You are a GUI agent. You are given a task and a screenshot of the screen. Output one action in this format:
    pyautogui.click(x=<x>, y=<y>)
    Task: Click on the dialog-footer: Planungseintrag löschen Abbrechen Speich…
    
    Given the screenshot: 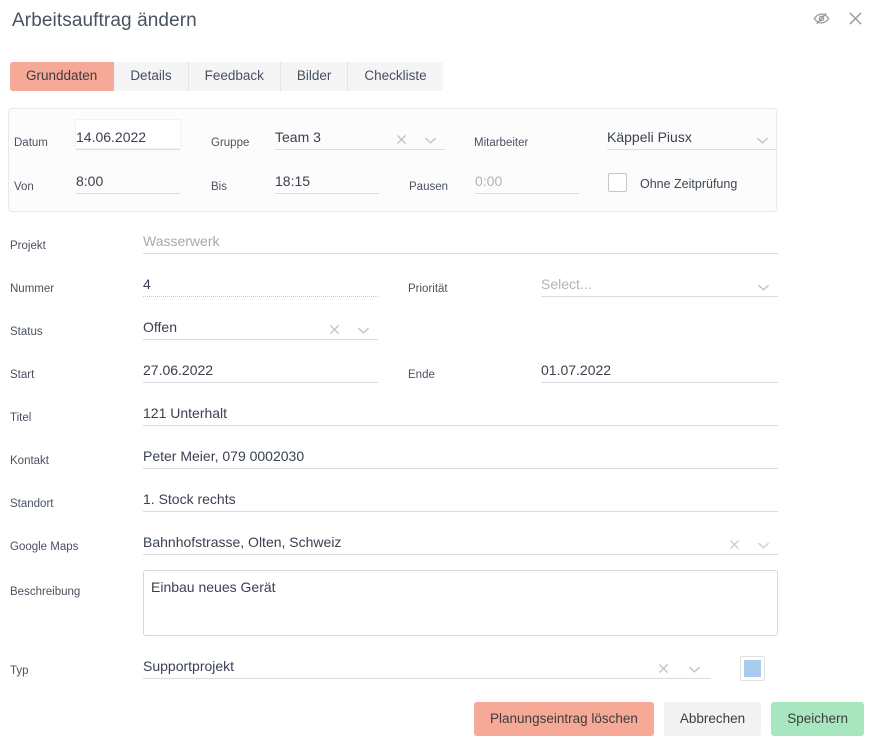 What is the action you would take?
    pyautogui.click(x=437, y=719)
    